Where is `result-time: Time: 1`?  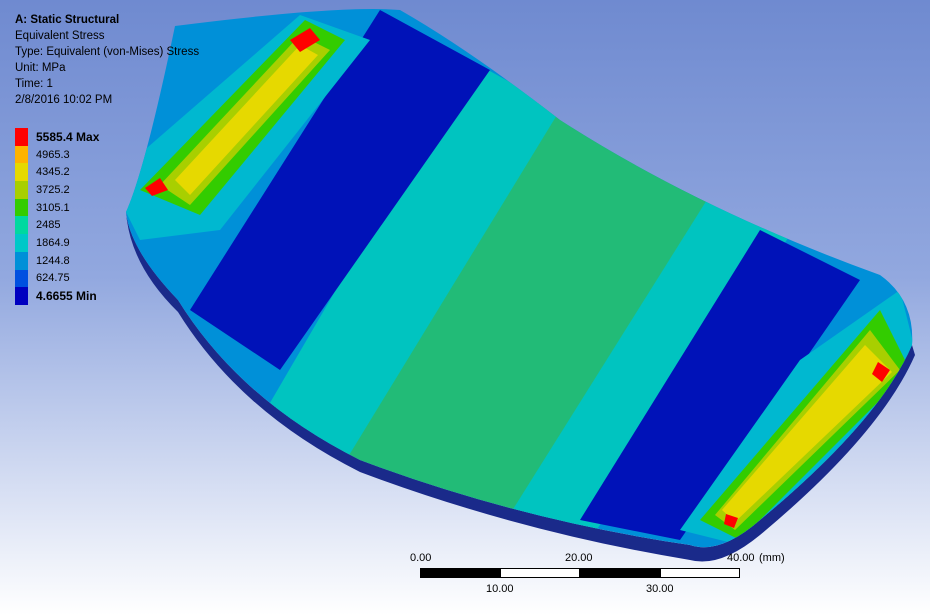
result-time: Time: 1 is located at coordinates (34, 84).